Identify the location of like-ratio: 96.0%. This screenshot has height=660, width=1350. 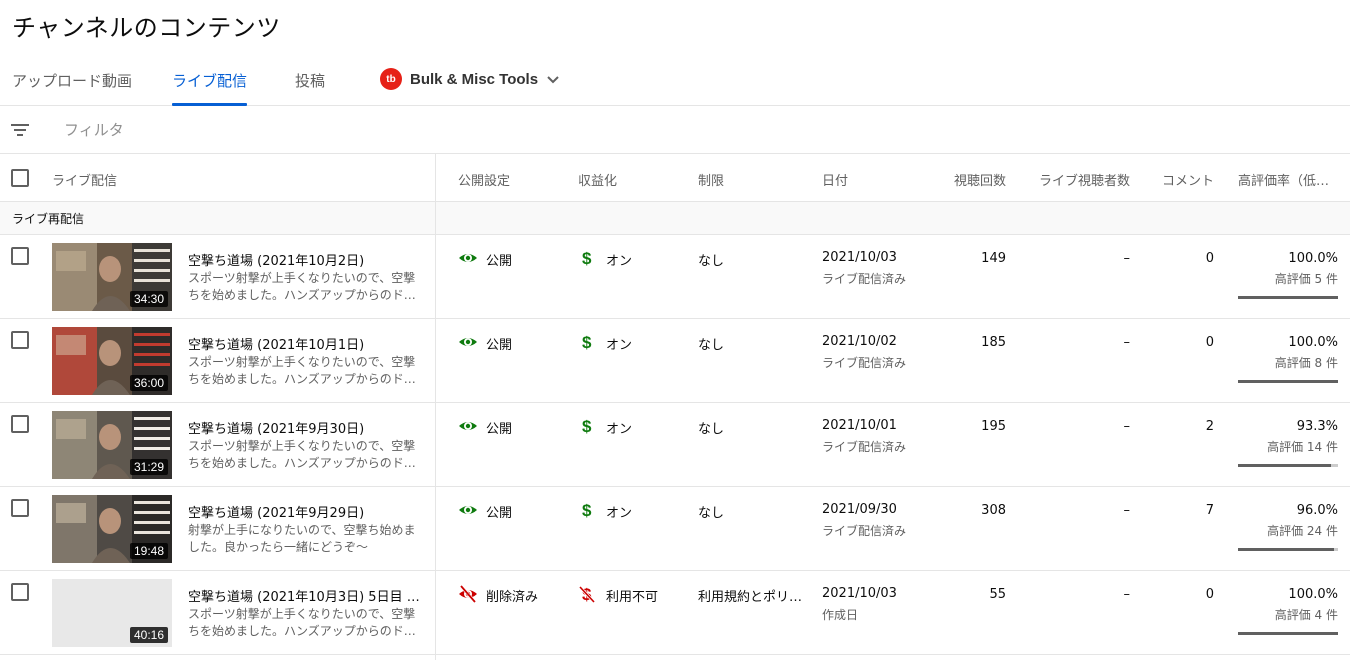
(1317, 510).